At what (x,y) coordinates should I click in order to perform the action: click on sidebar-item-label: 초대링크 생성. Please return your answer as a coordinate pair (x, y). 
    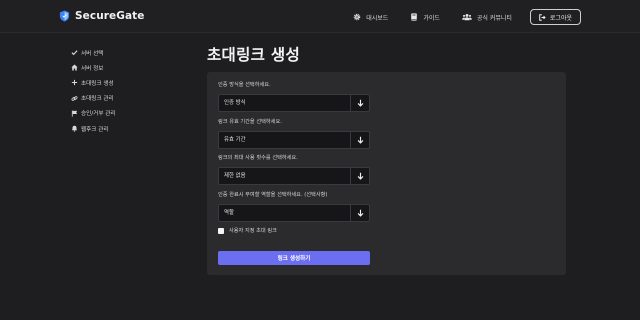
    Looking at the image, I should click on (97, 83).